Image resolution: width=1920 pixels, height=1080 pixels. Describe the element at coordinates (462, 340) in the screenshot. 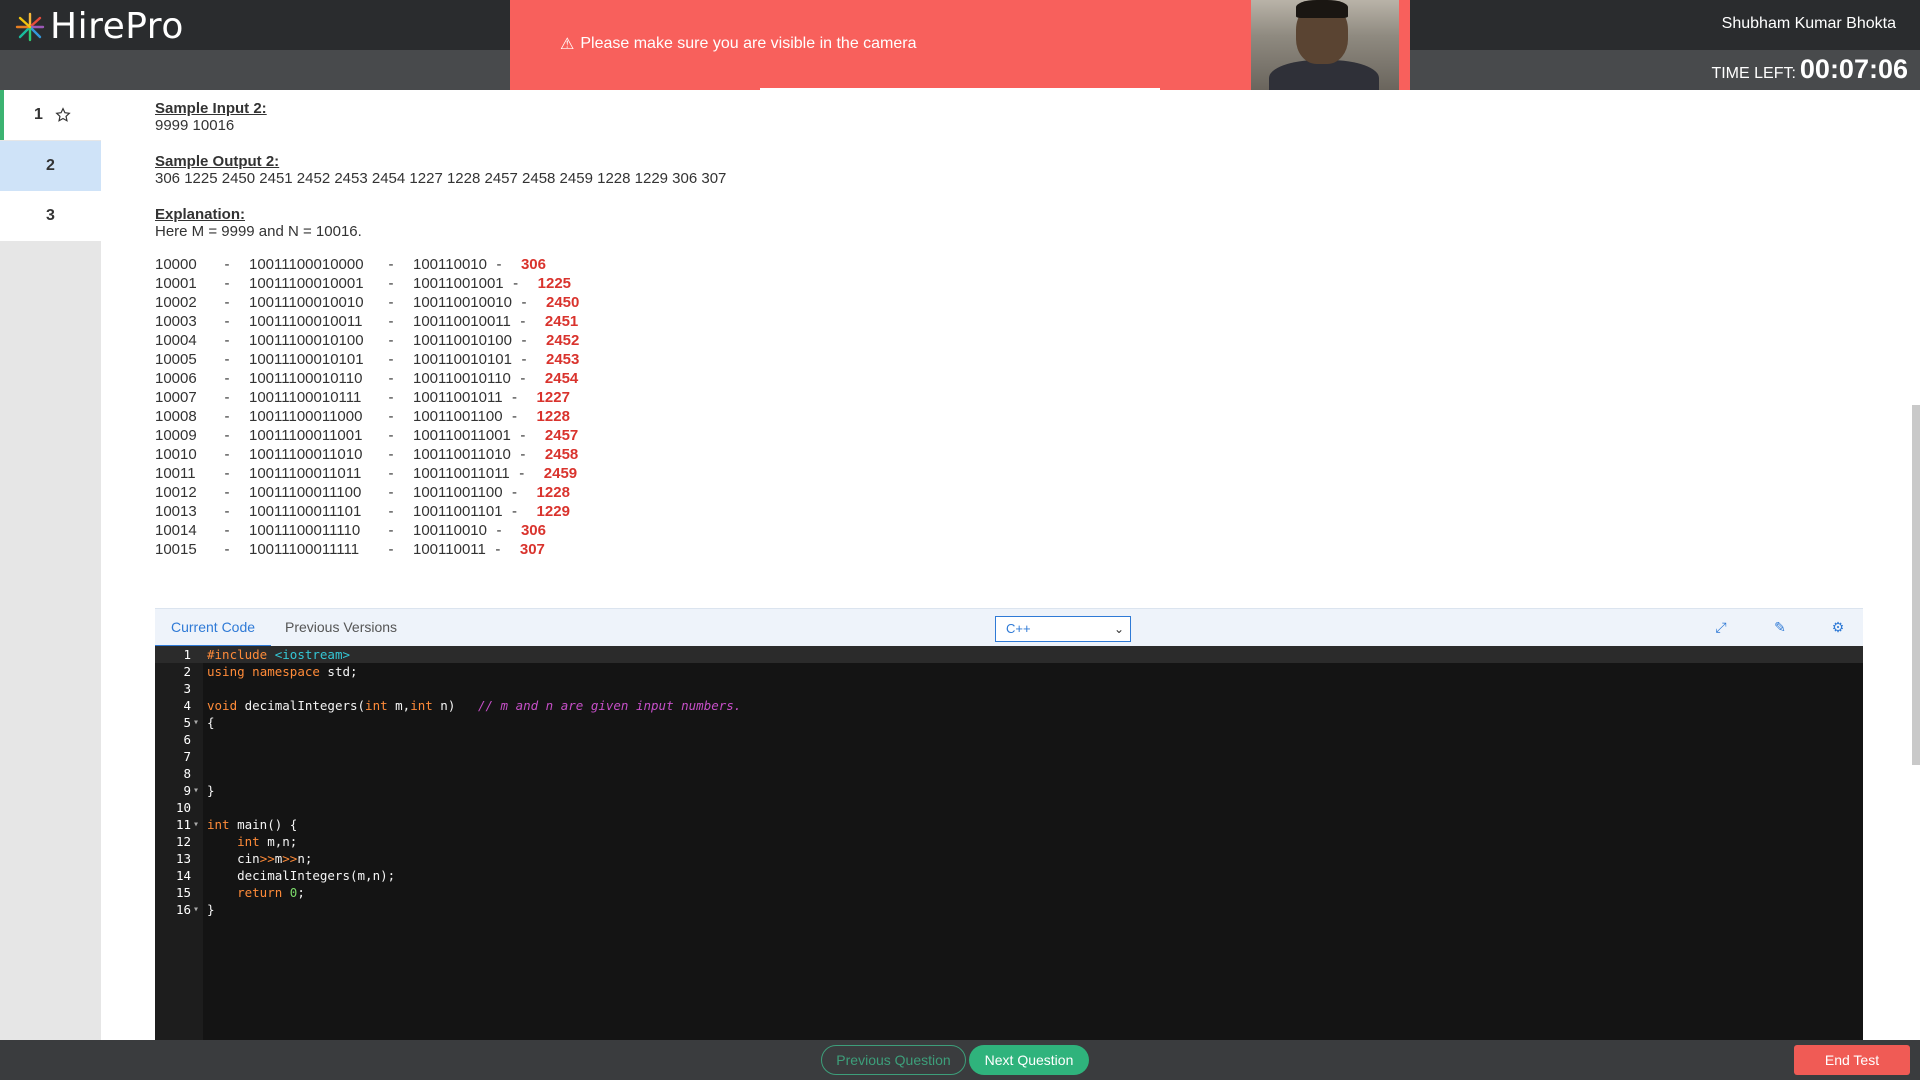

I see `subsequence-value: 100110010100` at that location.